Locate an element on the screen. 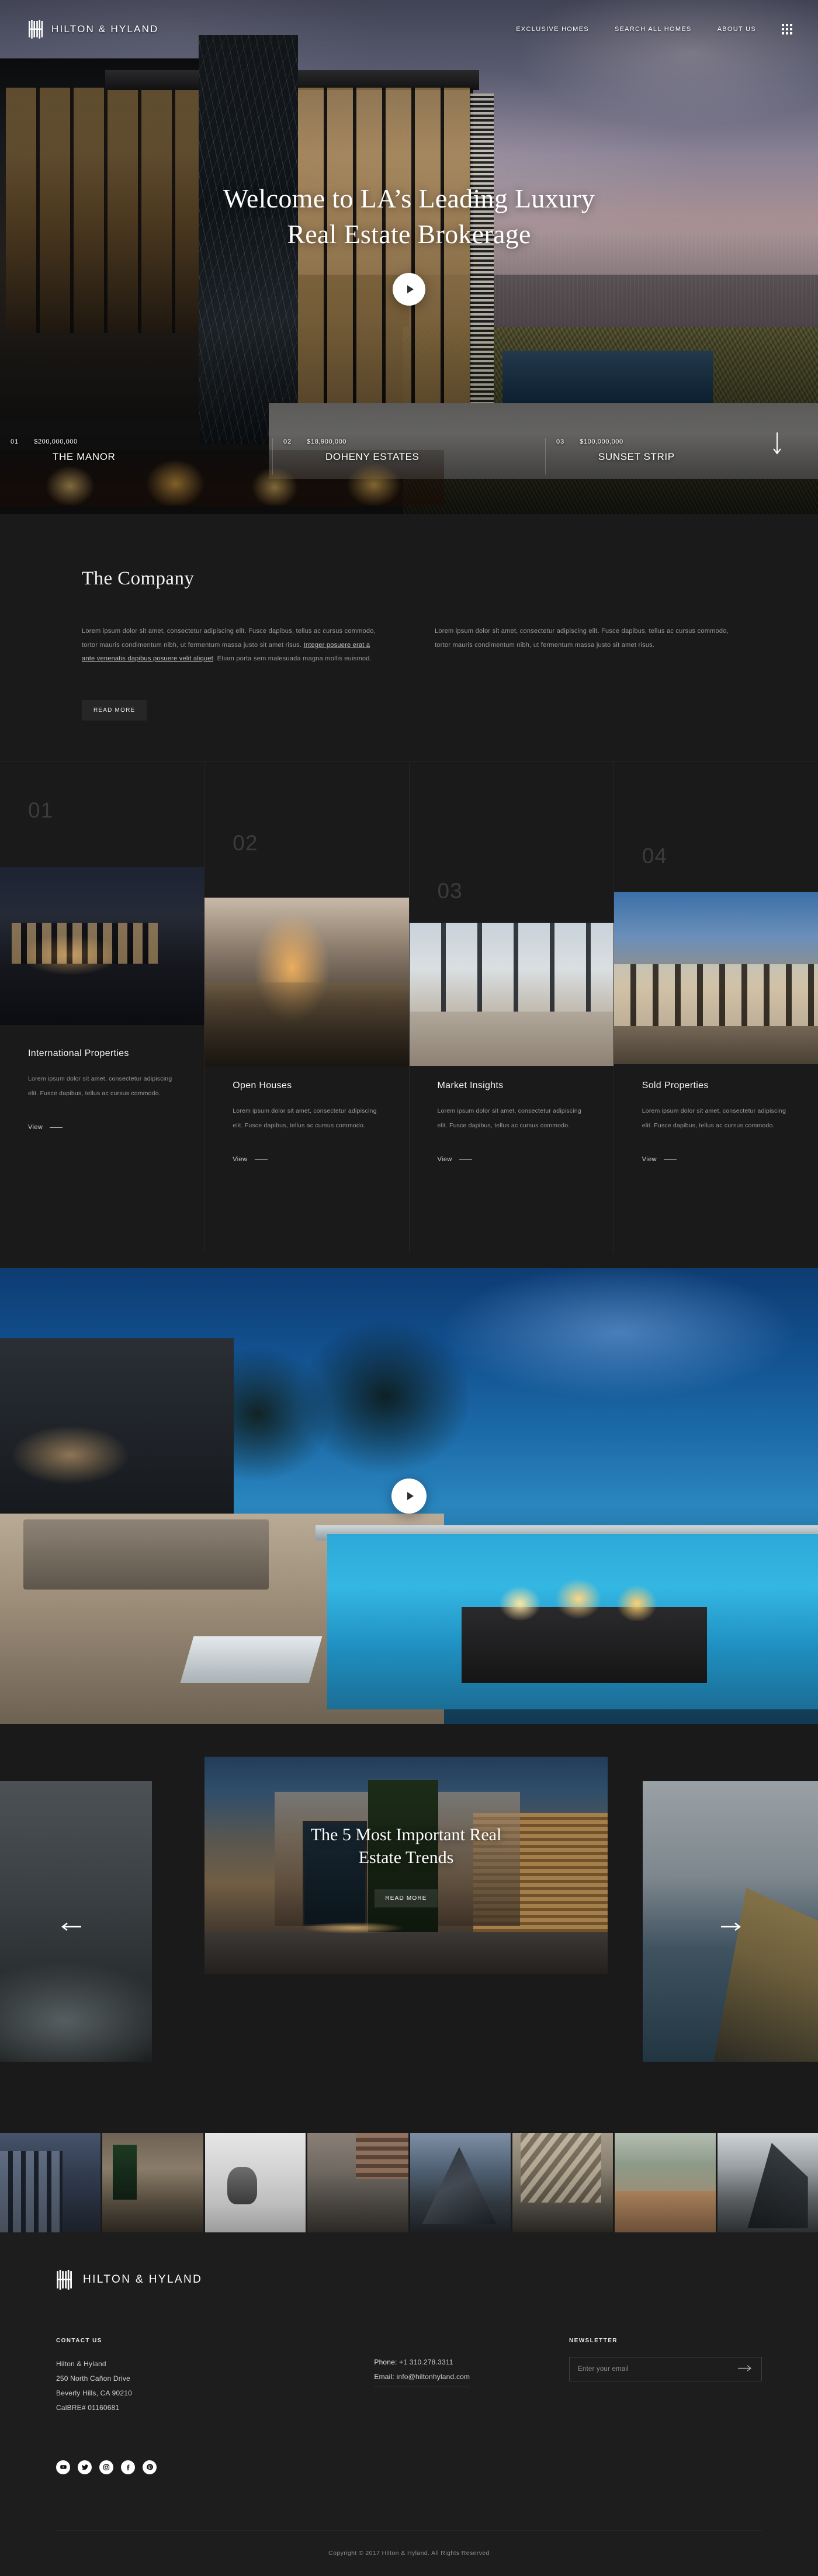 The image size is (818, 2576). arrow-left-icon is located at coordinates (71, 1926).